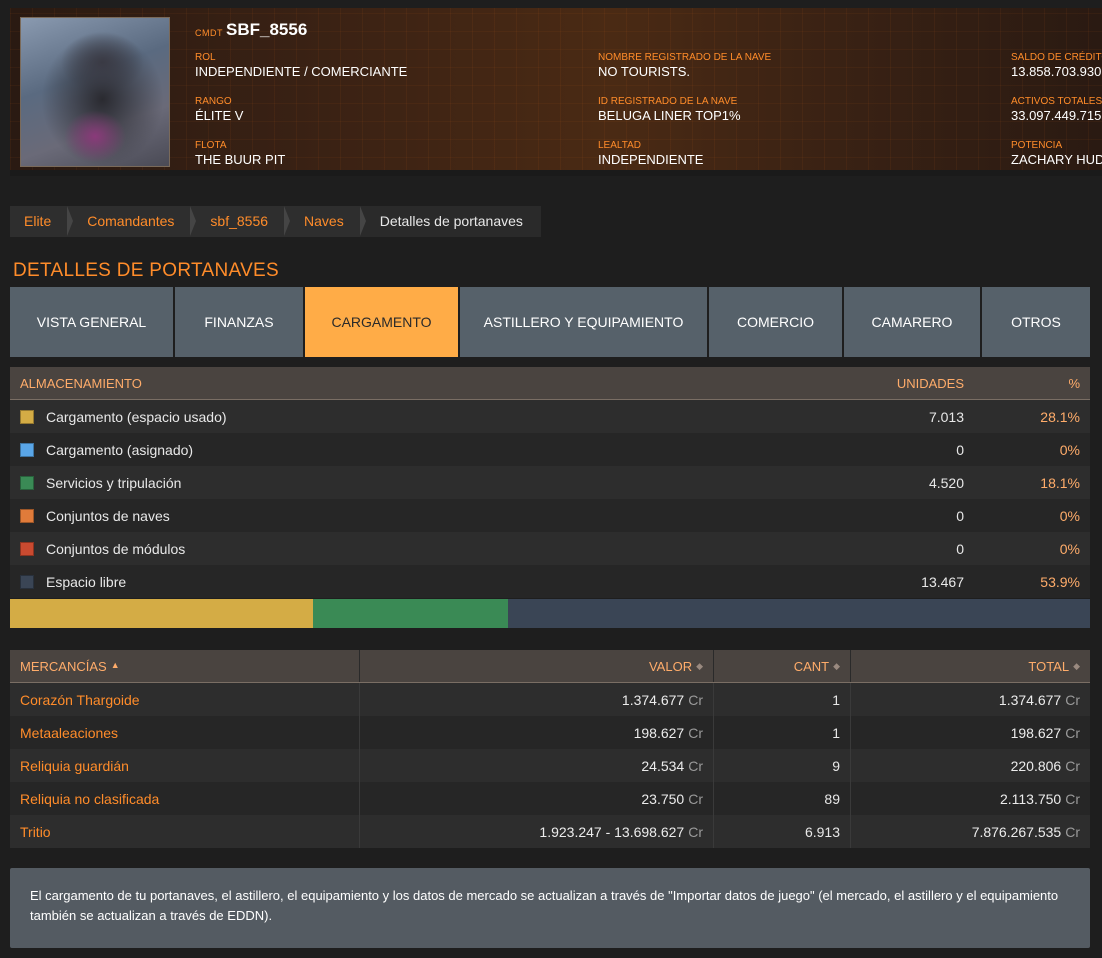 The width and height of the screenshot is (1102, 958). I want to click on goods-row-qty: 1, so click(781, 732).